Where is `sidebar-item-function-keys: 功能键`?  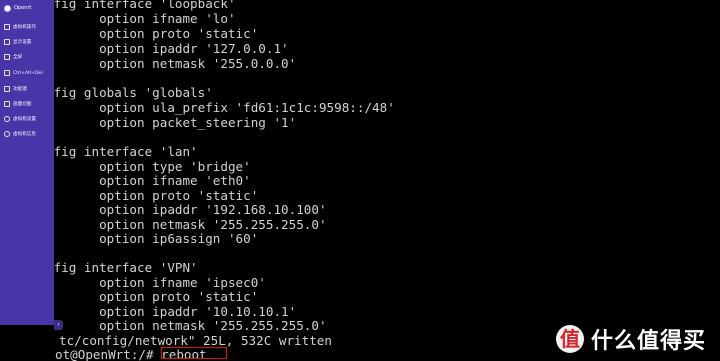 sidebar-item-function-keys: 功能键 is located at coordinates (27, 89).